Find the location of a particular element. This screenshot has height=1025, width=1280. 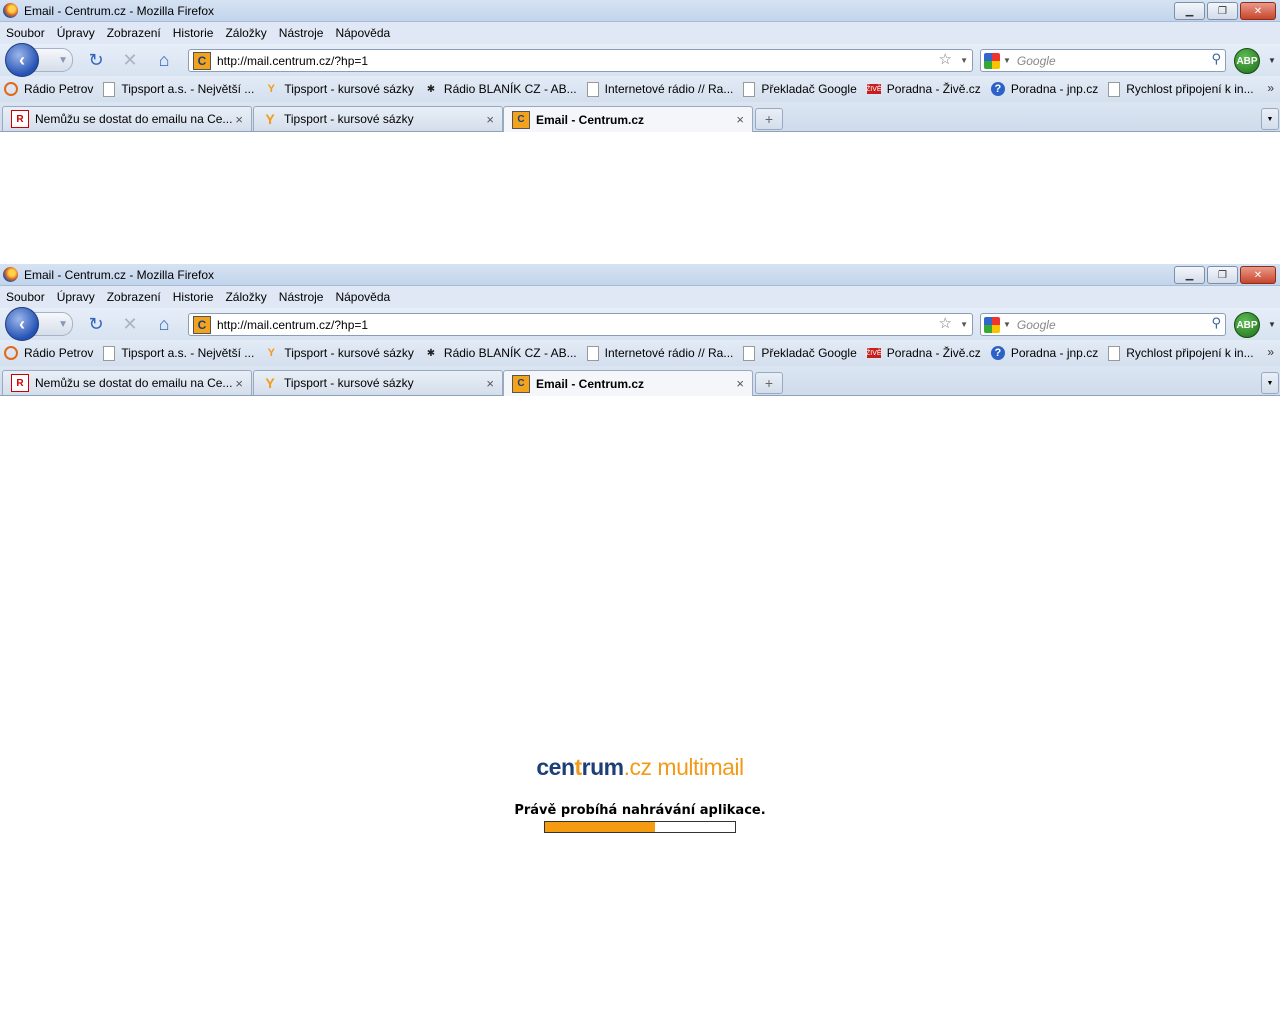

tab-label: Tipsport - kursové sázky is located at coordinates (349, 383).